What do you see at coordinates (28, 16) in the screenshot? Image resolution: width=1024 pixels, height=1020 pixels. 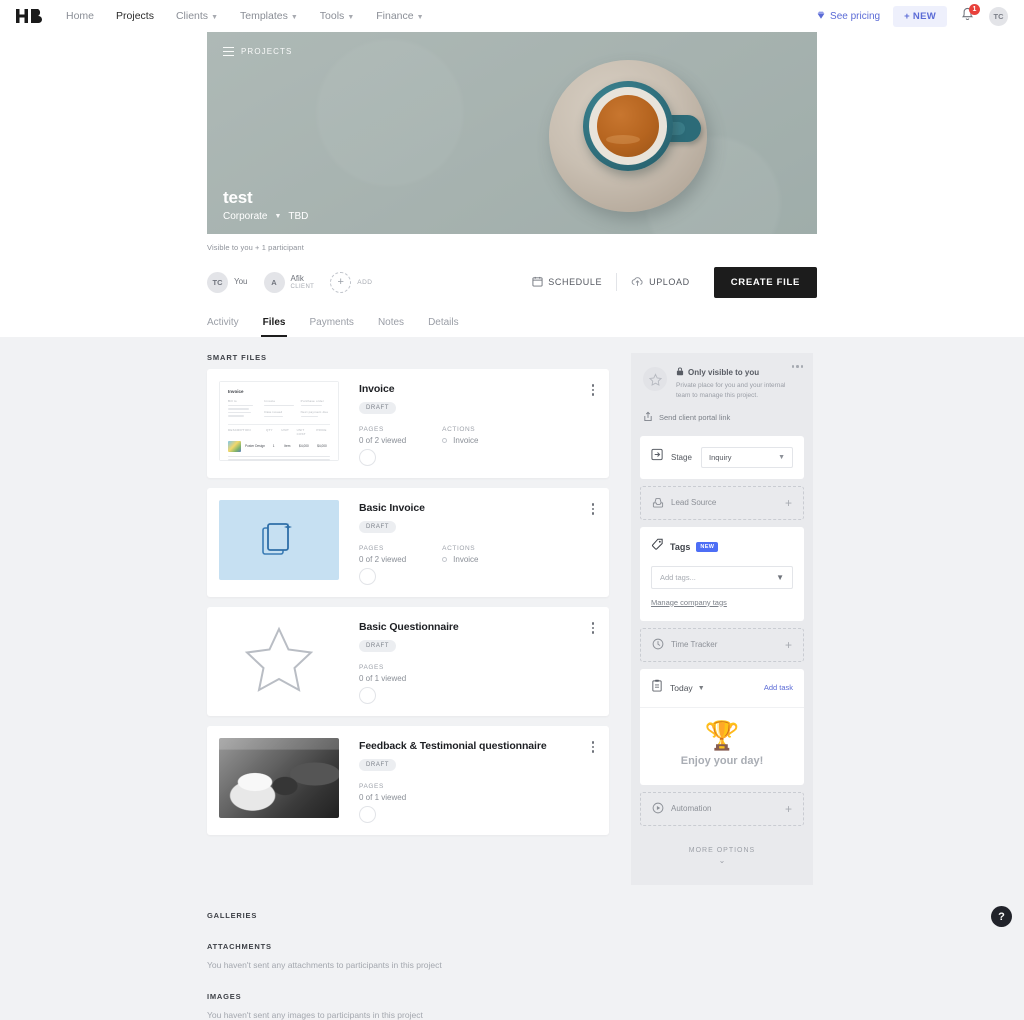 I see `app-logo` at bounding box center [28, 16].